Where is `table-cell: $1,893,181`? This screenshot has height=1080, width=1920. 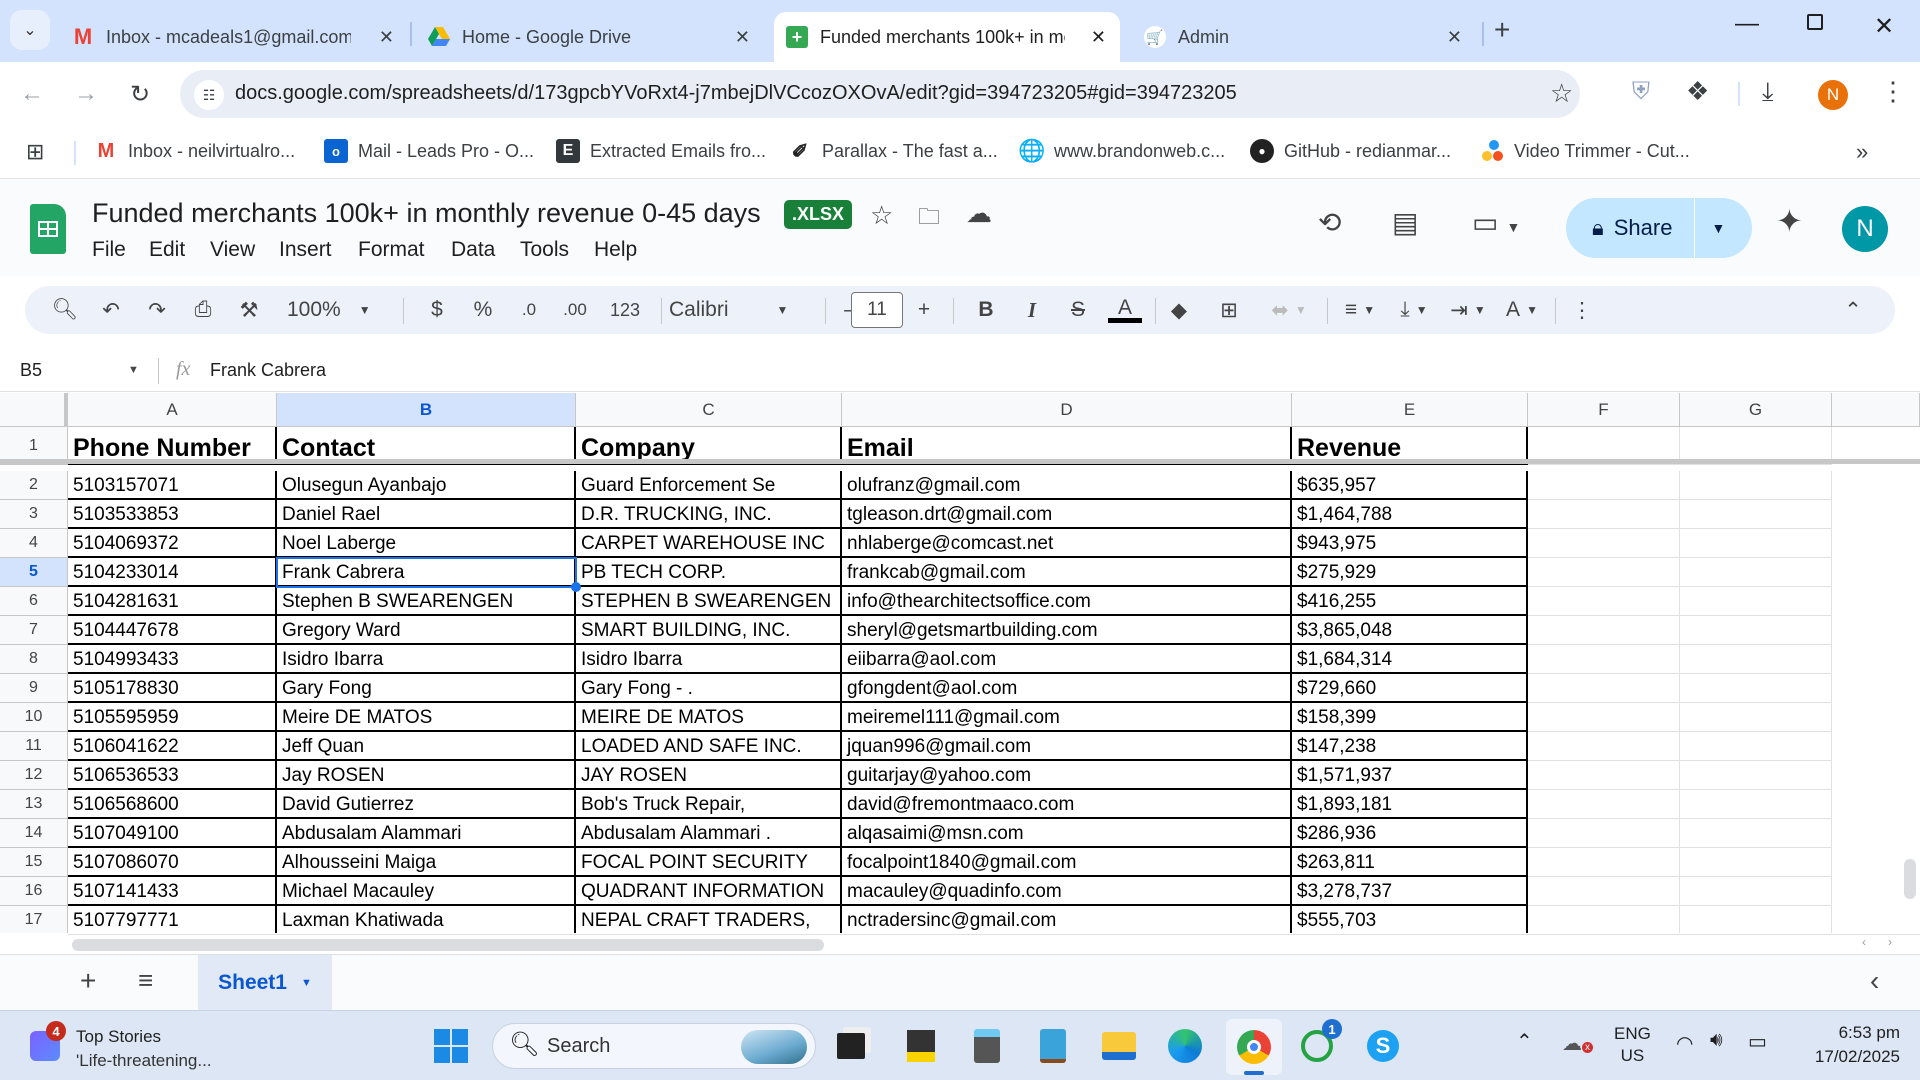
table-cell: $1,893,181 is located at coordinates (1410, 804).